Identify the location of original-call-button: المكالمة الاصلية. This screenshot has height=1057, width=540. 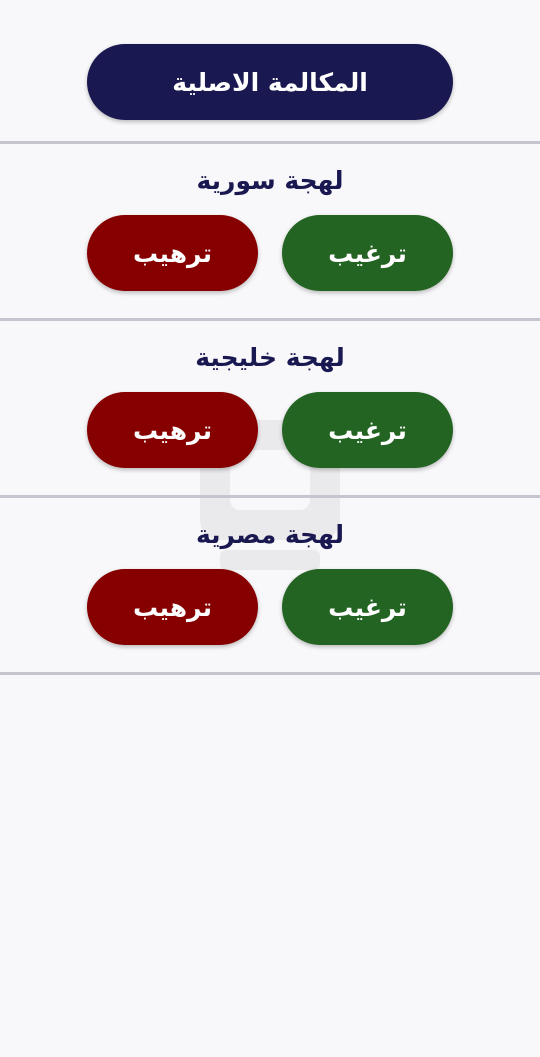
(270, 82).